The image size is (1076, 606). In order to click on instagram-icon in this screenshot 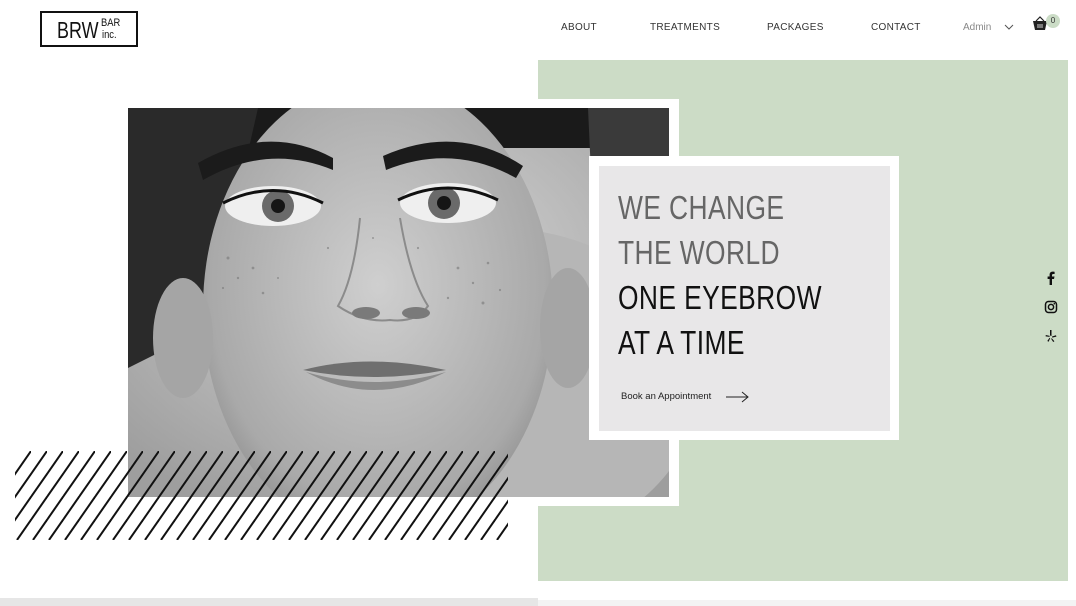, I will do `click(1051, 307)`.